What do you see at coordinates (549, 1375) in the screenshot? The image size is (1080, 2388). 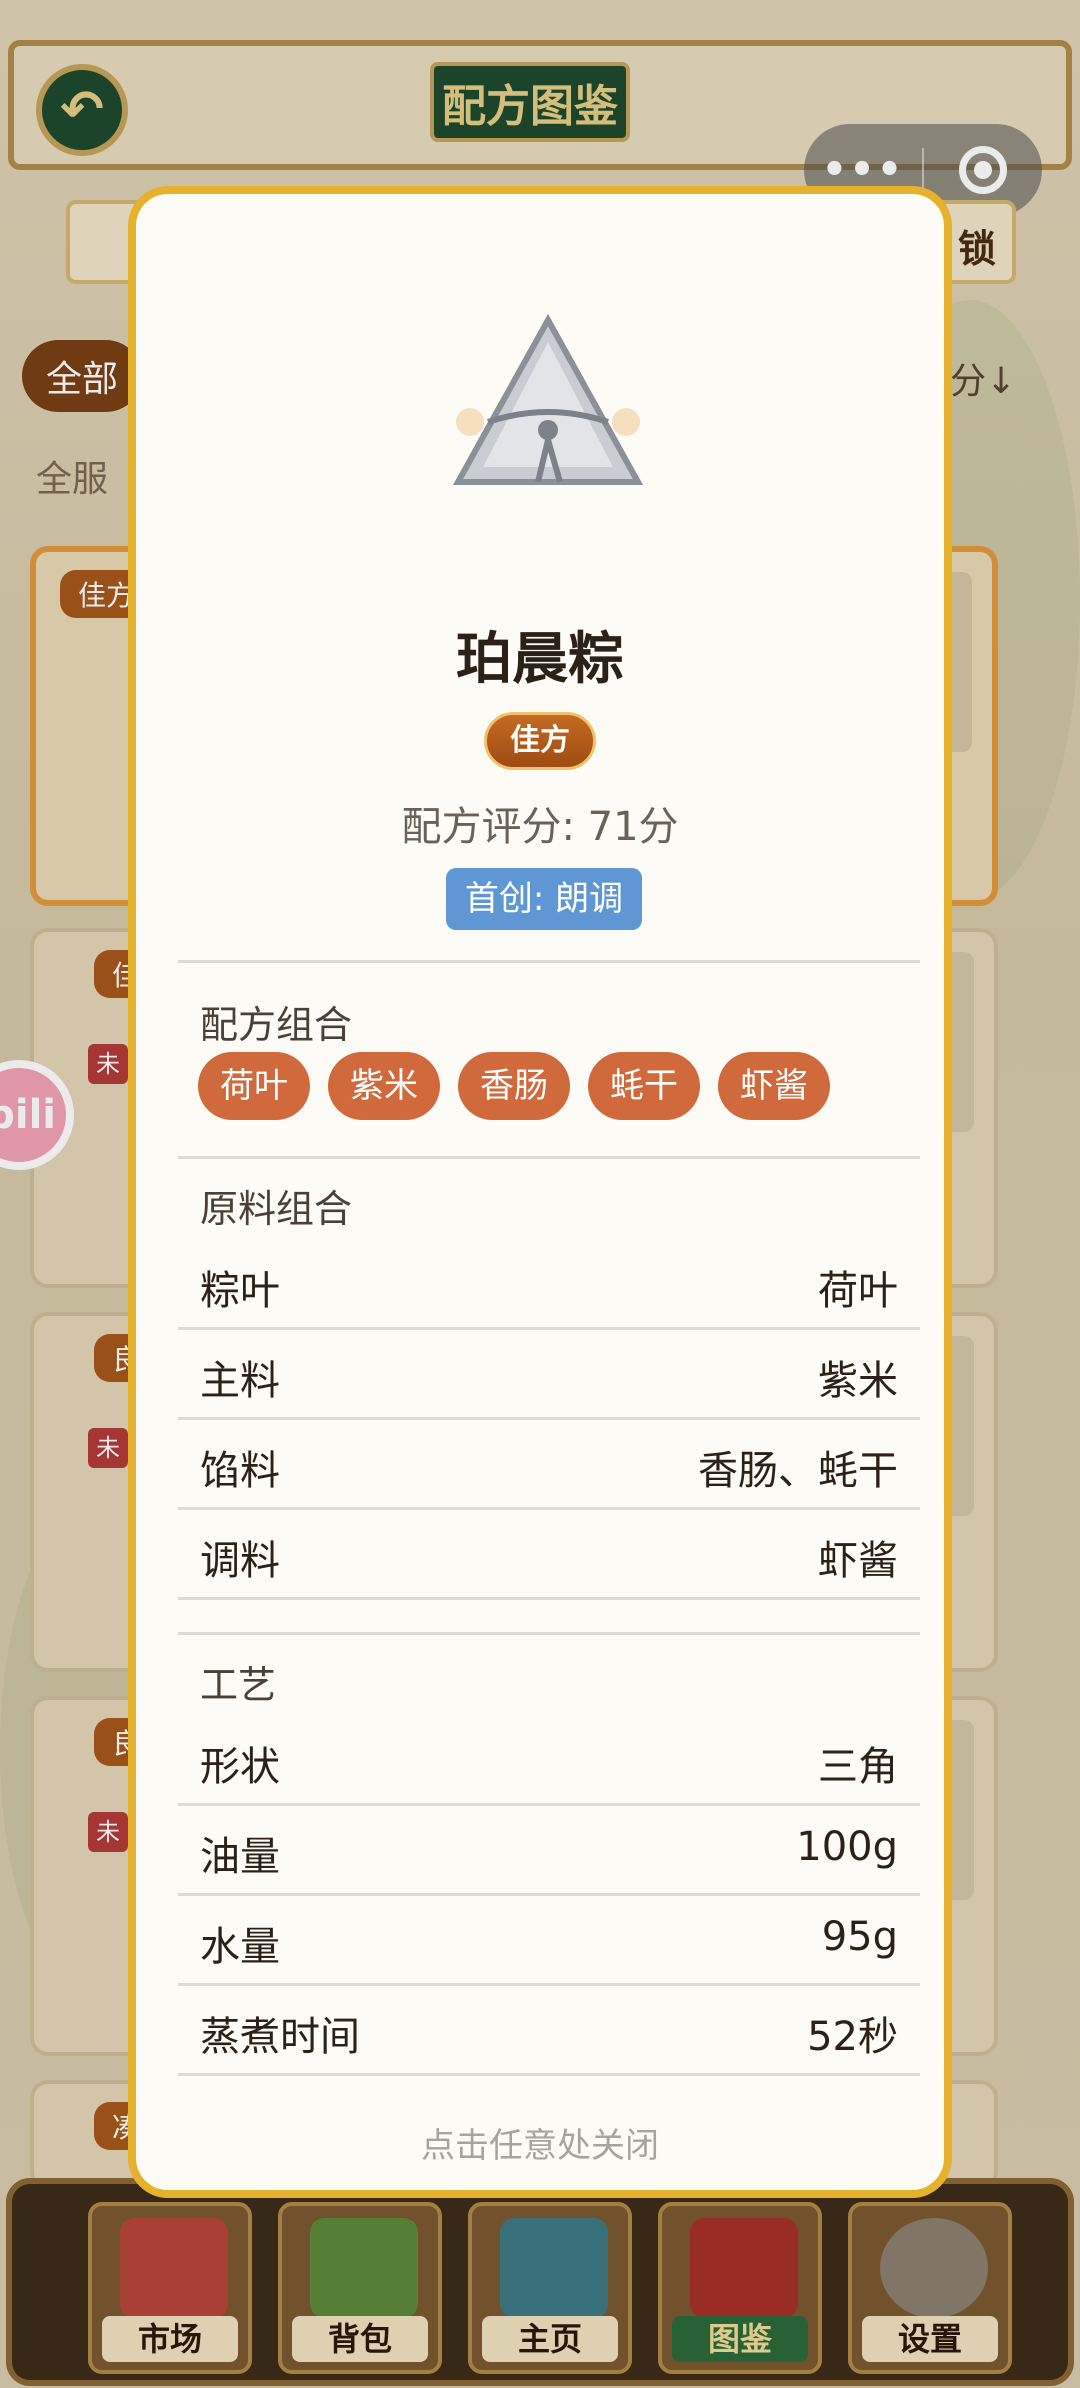 I see `ingredient-row: 主料 紫米` at bounding box center [549, 1375].